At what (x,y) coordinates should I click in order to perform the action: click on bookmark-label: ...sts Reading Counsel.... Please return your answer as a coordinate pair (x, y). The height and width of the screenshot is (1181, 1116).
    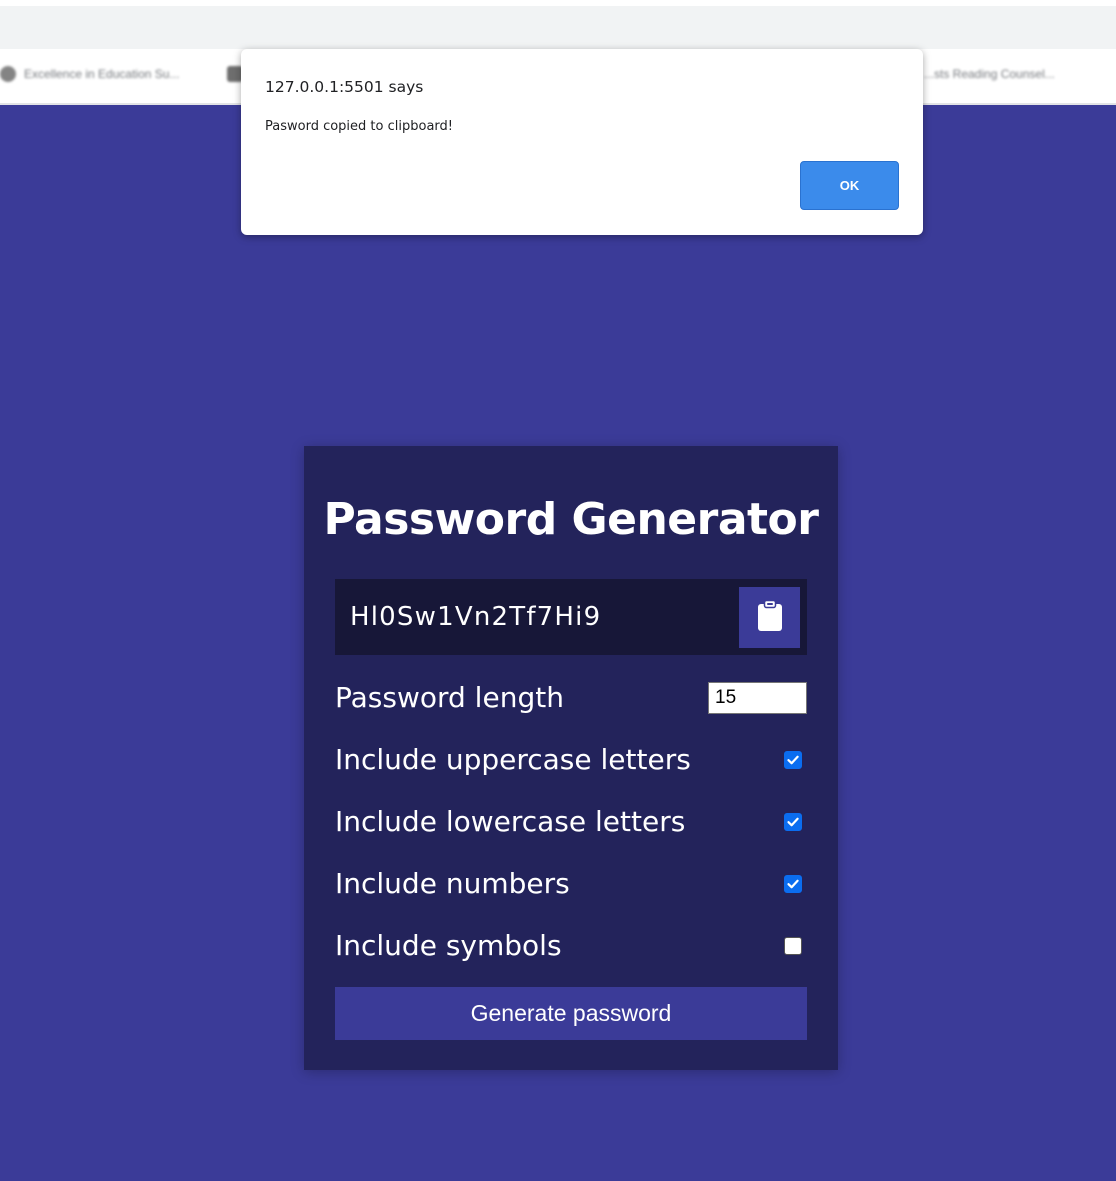
    Looking at the image, I should click on (989, 74).